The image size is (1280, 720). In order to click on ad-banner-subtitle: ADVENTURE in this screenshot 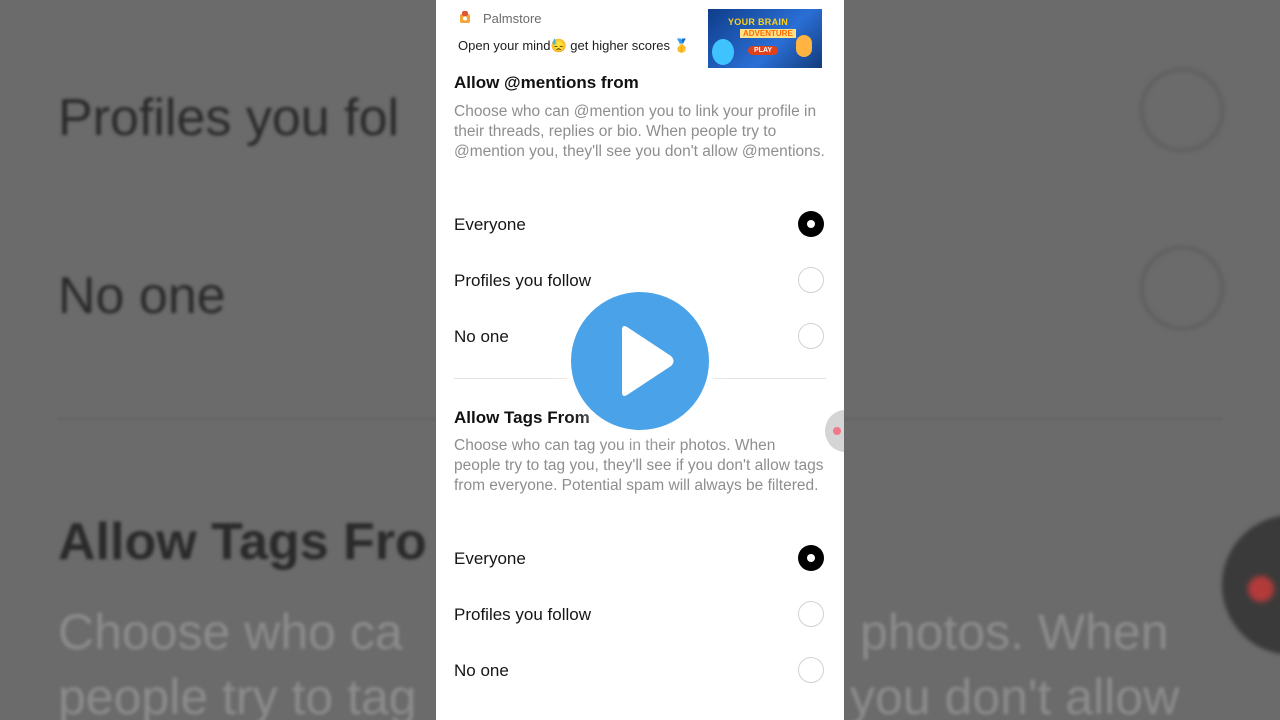, I will do `click(768, 33)`.